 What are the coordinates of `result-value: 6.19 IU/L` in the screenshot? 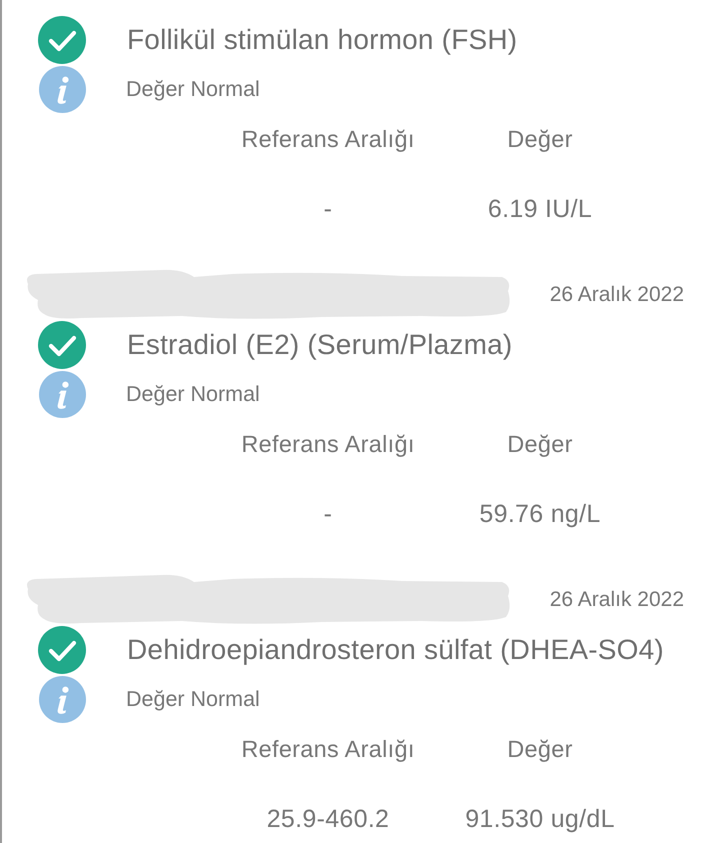 It's located at (540, 209).